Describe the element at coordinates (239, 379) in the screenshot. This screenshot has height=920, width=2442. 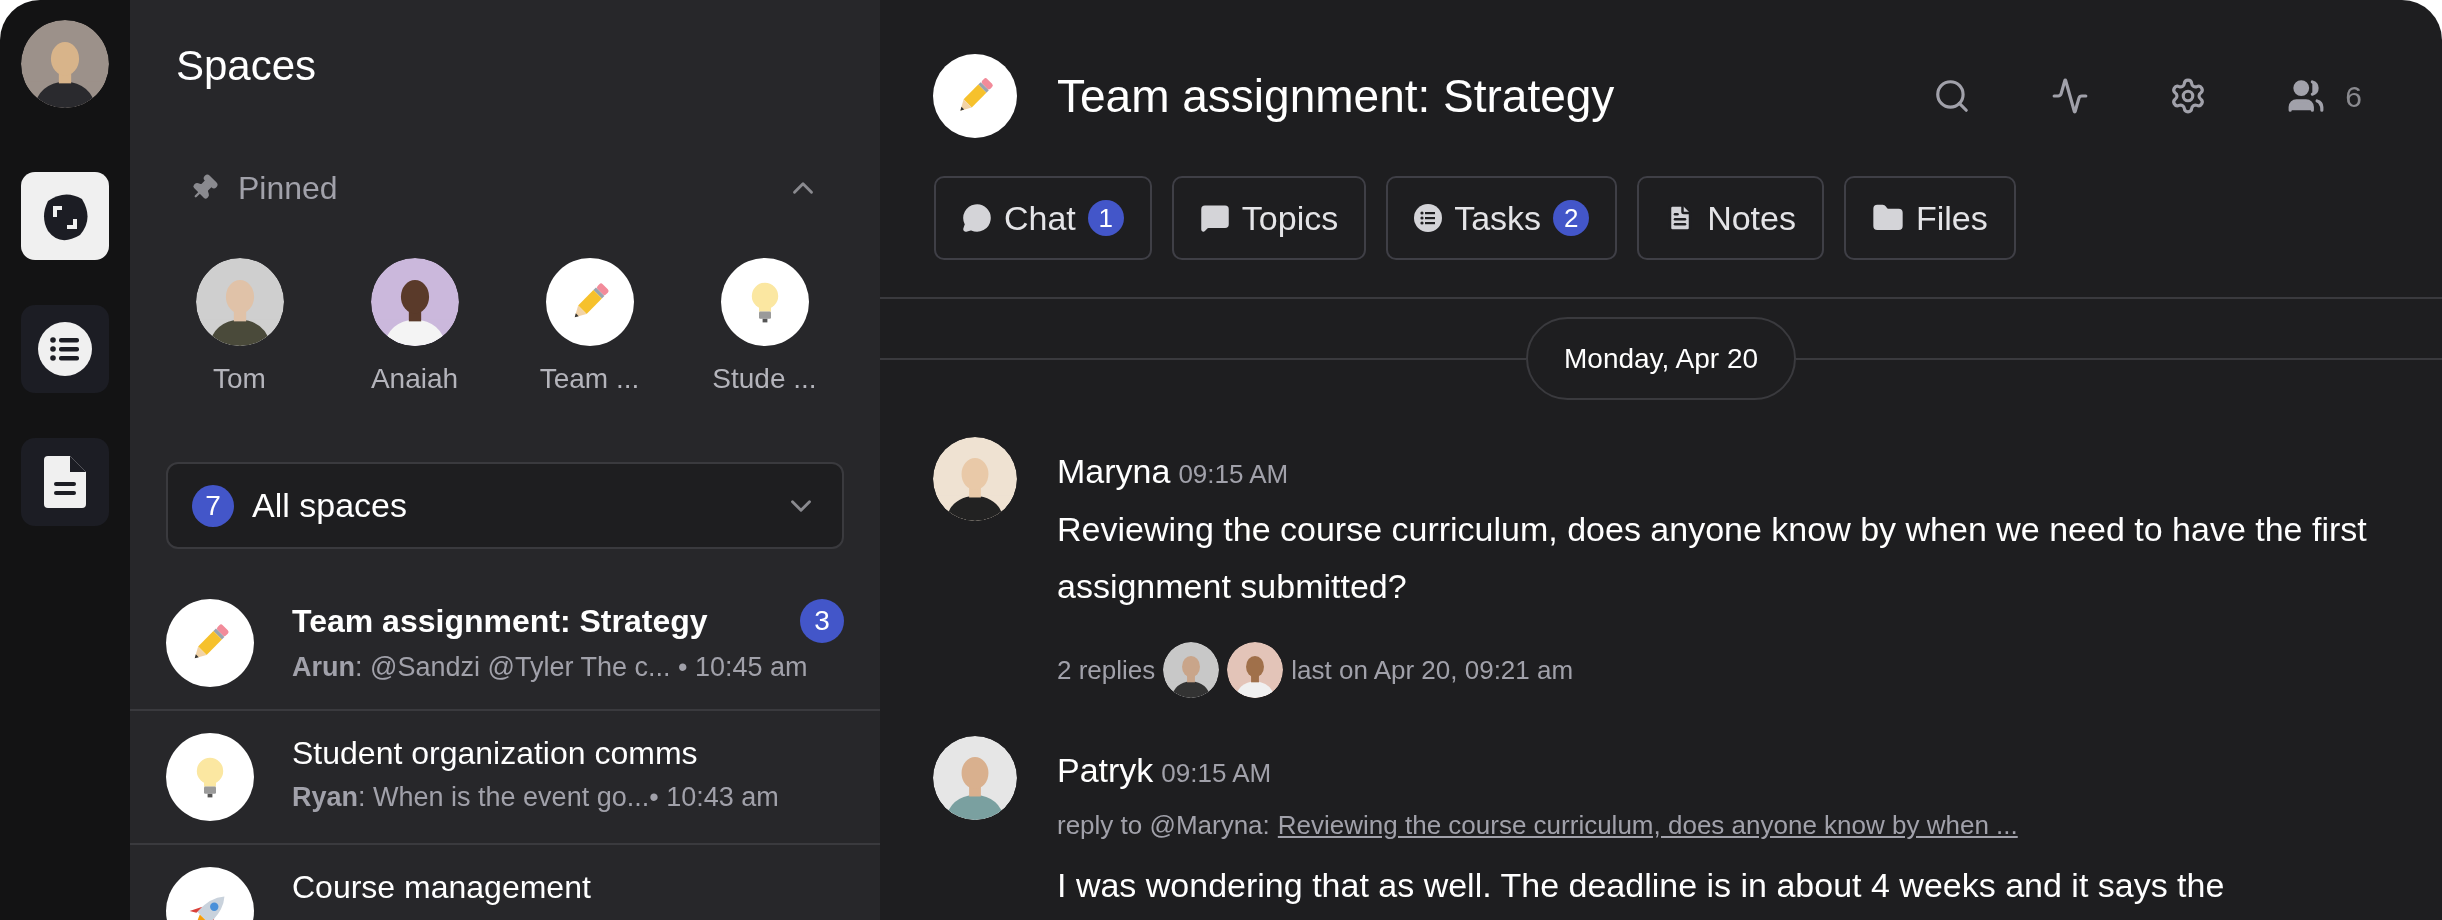
I see `pinned-label: Tom` at that location.